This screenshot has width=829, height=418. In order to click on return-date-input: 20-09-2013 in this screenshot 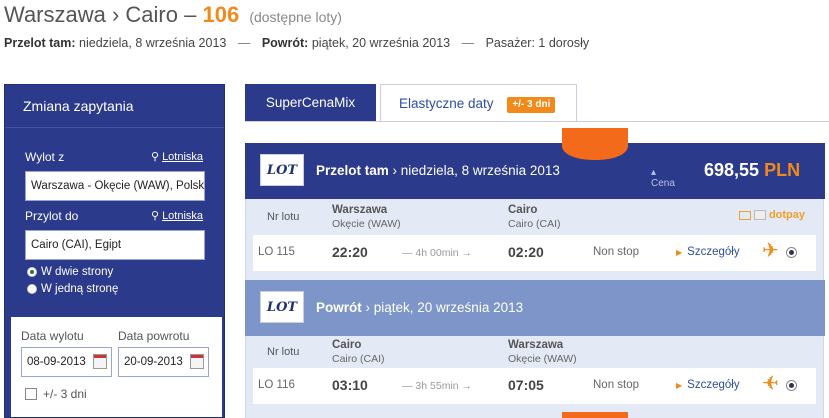, I will do `click(163, 362)`.